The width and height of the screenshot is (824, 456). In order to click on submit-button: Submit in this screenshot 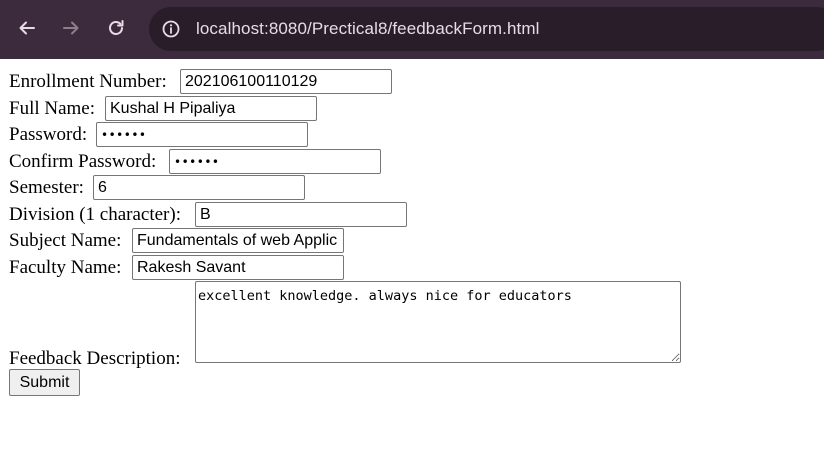, I will do `click(44, 382)`.